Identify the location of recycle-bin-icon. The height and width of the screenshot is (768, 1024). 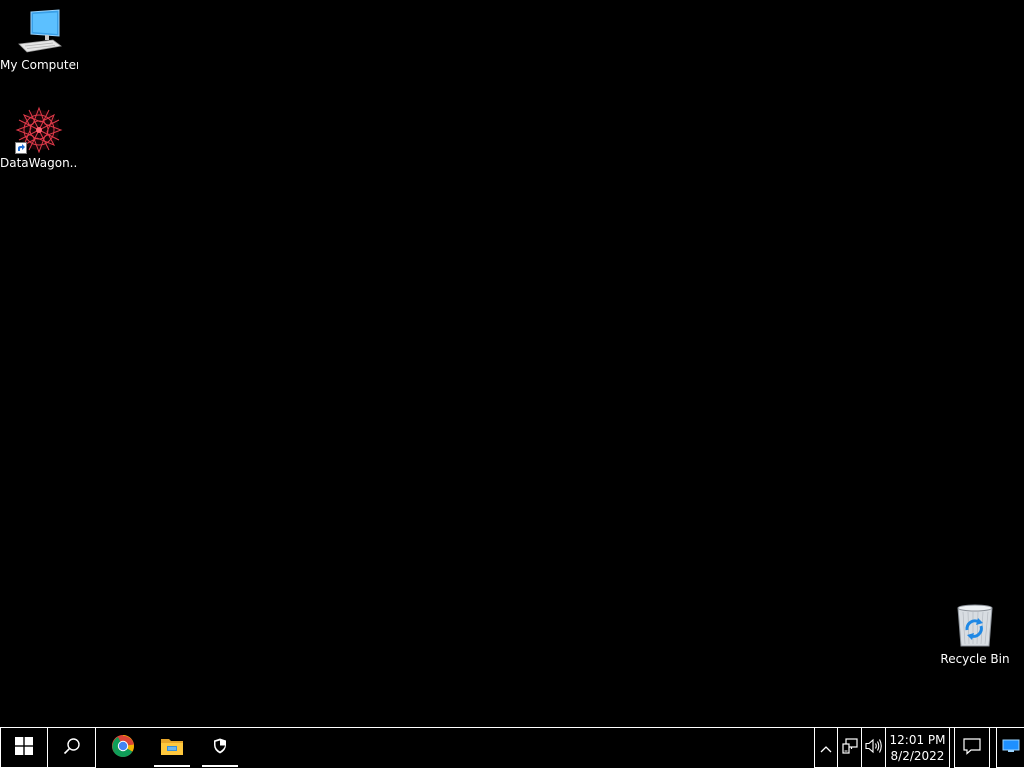
(975, 626).